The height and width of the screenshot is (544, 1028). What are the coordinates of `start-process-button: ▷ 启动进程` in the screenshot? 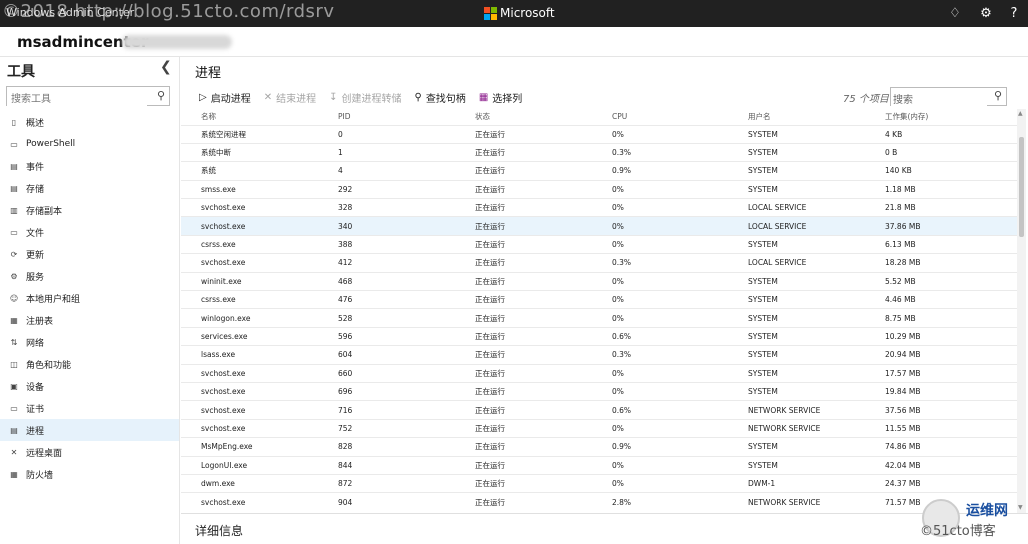 It's located at (225, 97).